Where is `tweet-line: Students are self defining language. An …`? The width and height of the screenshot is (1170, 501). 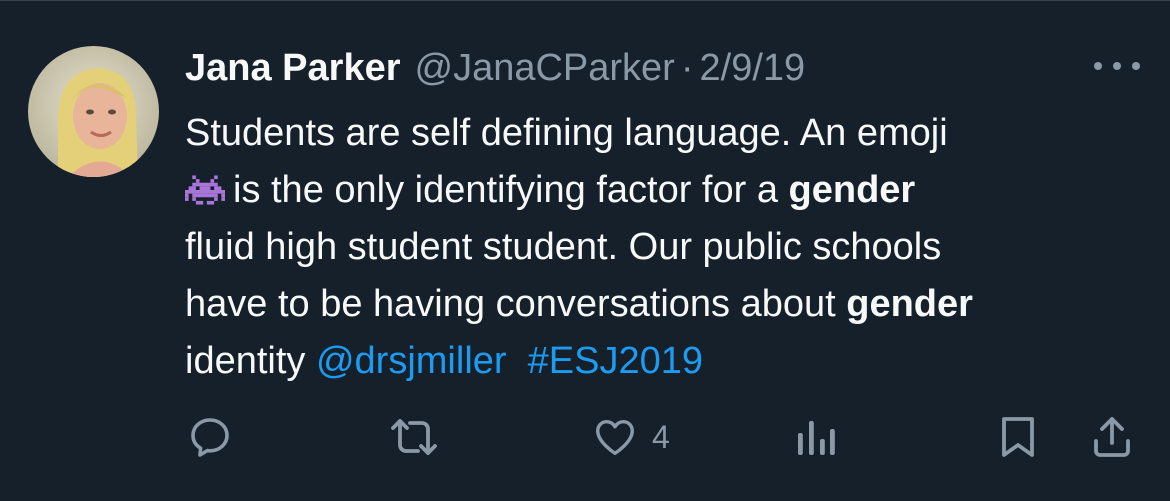
tweet-line: Students are self defining language. An … is located at coordinates (566, 133).